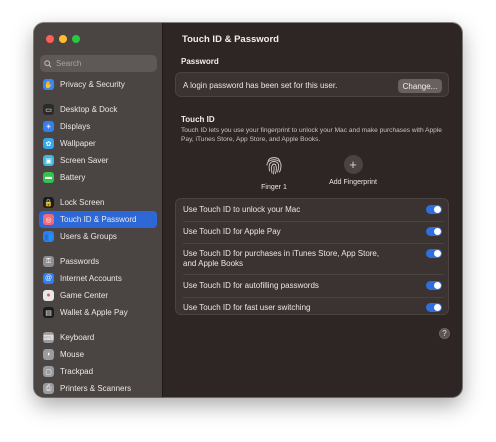 The image size is (496, 442). Describe the element at coordinates (78, 143) in the screenshot. I see `sidebar-item-label: Wallpaper` at that location.